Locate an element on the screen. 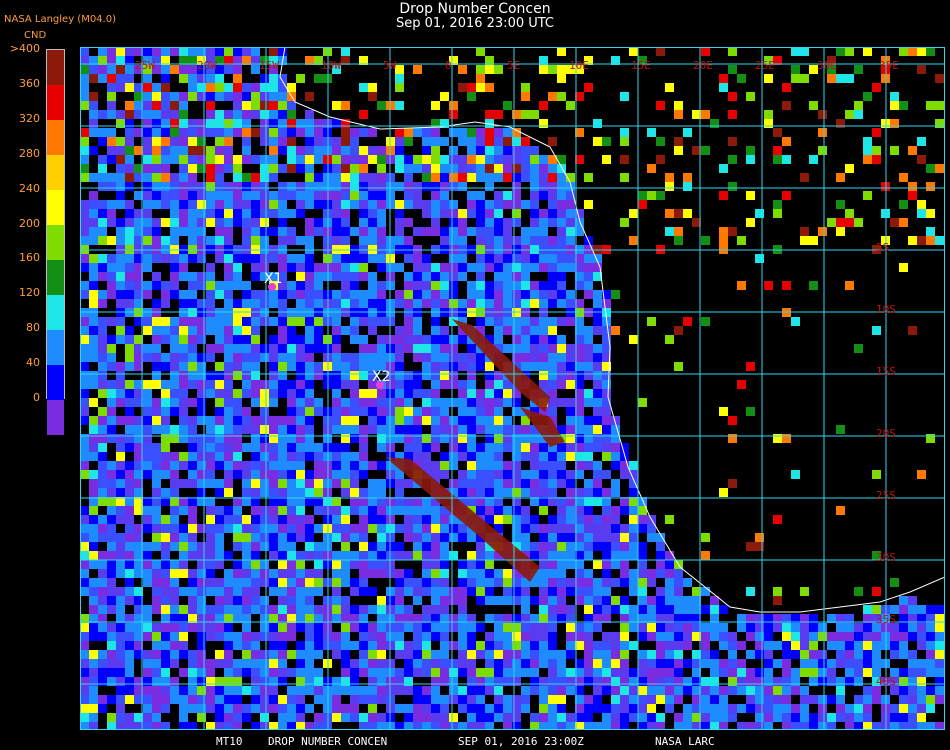  longitude-label: 20E is located at coordinates (703, 65).